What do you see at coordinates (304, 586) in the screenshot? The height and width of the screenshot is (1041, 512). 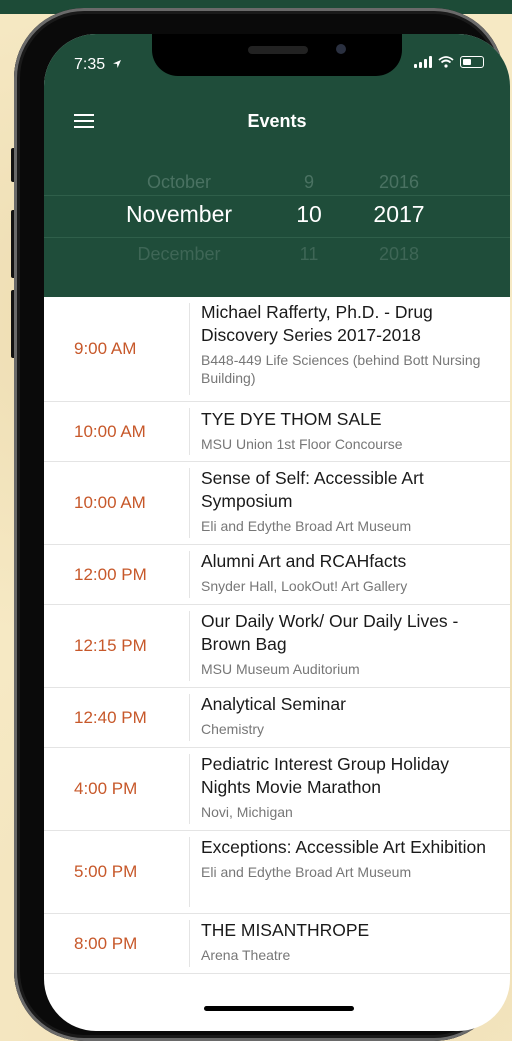 I see `event-location: Snyder Hall, LookOut! Art Gallery` at bounding box center [304, 586].